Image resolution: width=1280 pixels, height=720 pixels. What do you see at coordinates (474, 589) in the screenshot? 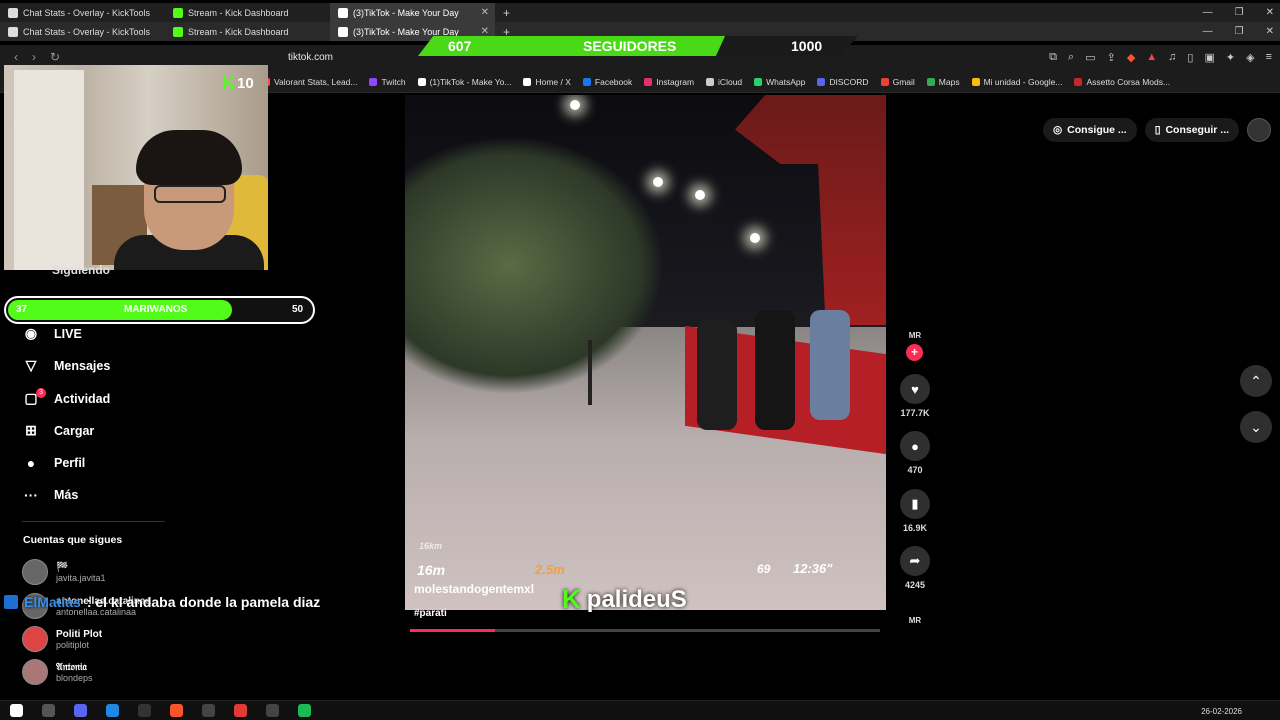
I see `video-author: molestandogentemxl` at bounding box center [474, 589].